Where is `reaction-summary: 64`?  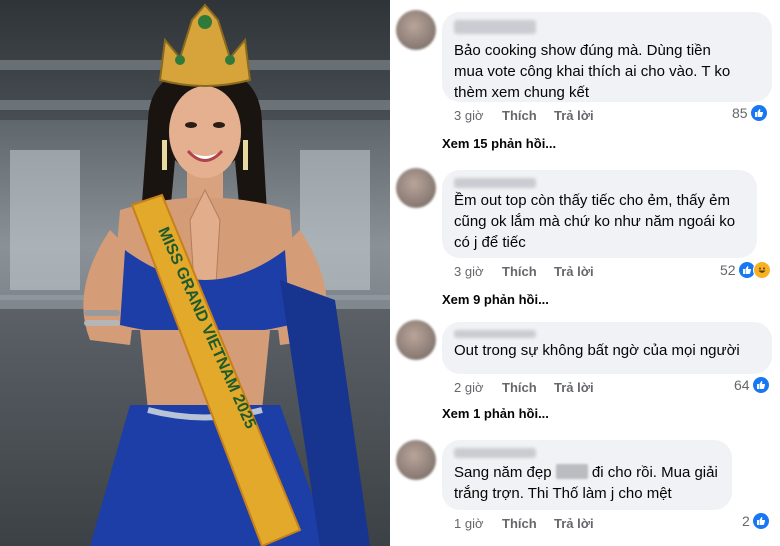
reaction-summary: 64 is located at coordinates (751, 385).